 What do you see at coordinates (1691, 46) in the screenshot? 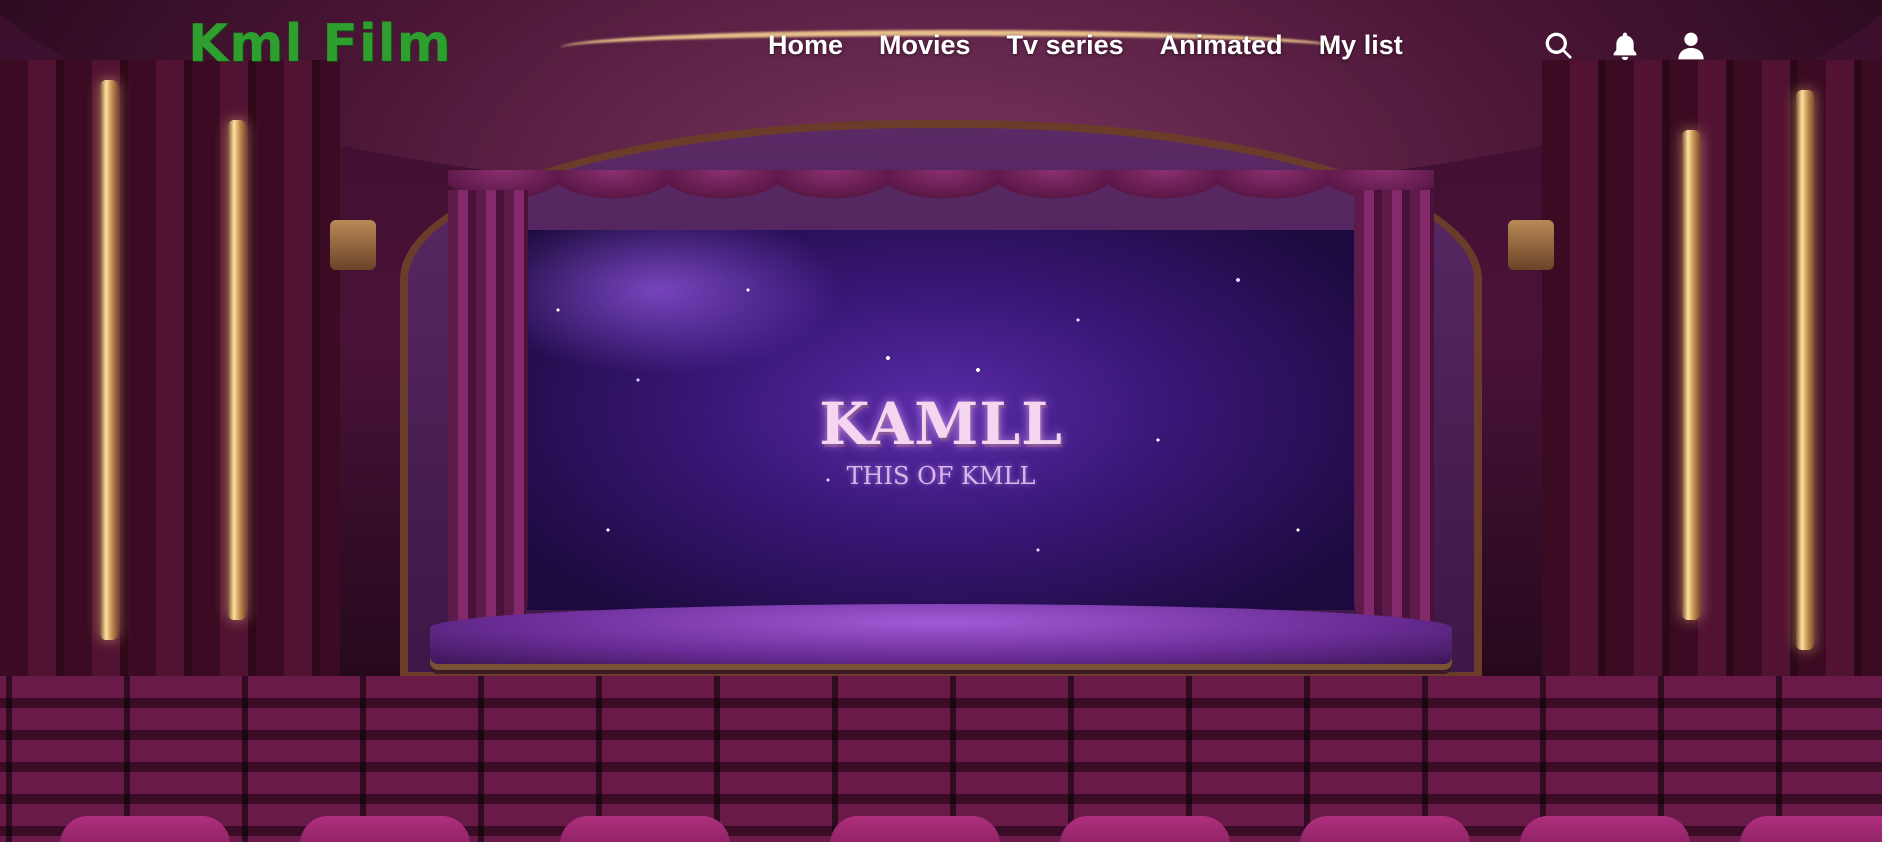
I see `user-icon` at bounding box center [1691, 46].